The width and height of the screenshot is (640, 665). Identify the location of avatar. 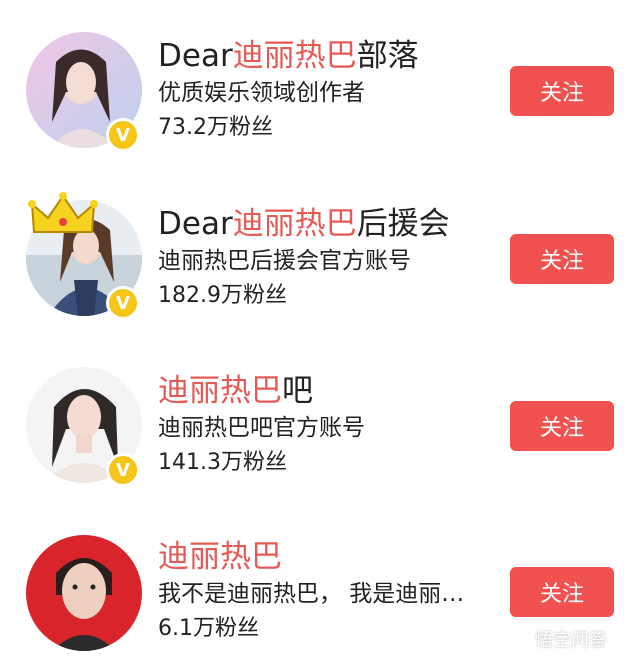
(84, 593).